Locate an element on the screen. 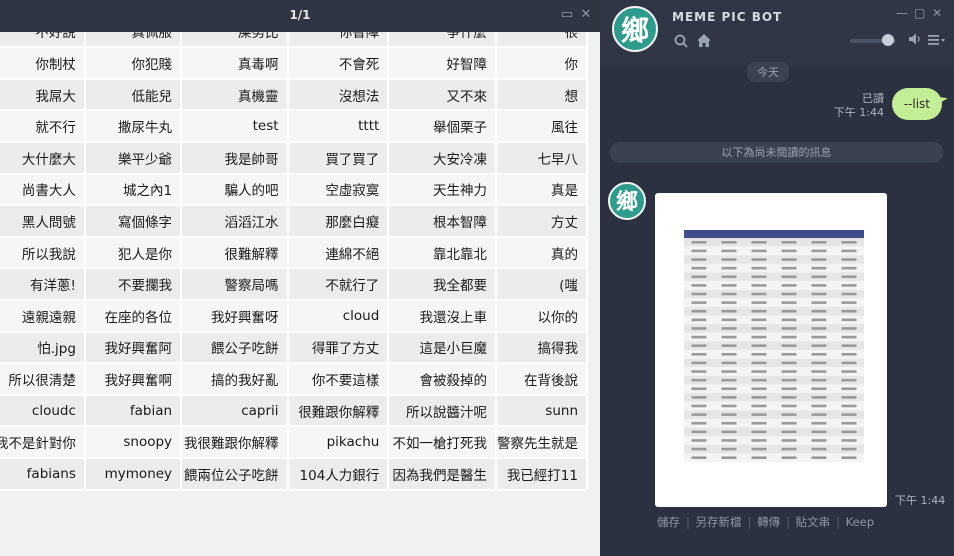 This screenshot has width=954, height=556. minimize-icon: ▭ is located at coordinates (567, 15).